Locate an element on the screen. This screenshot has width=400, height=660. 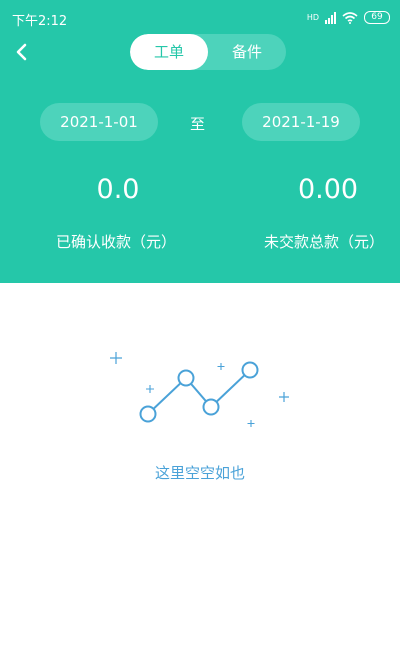
signal-icon is located at coordinates (330, 17).